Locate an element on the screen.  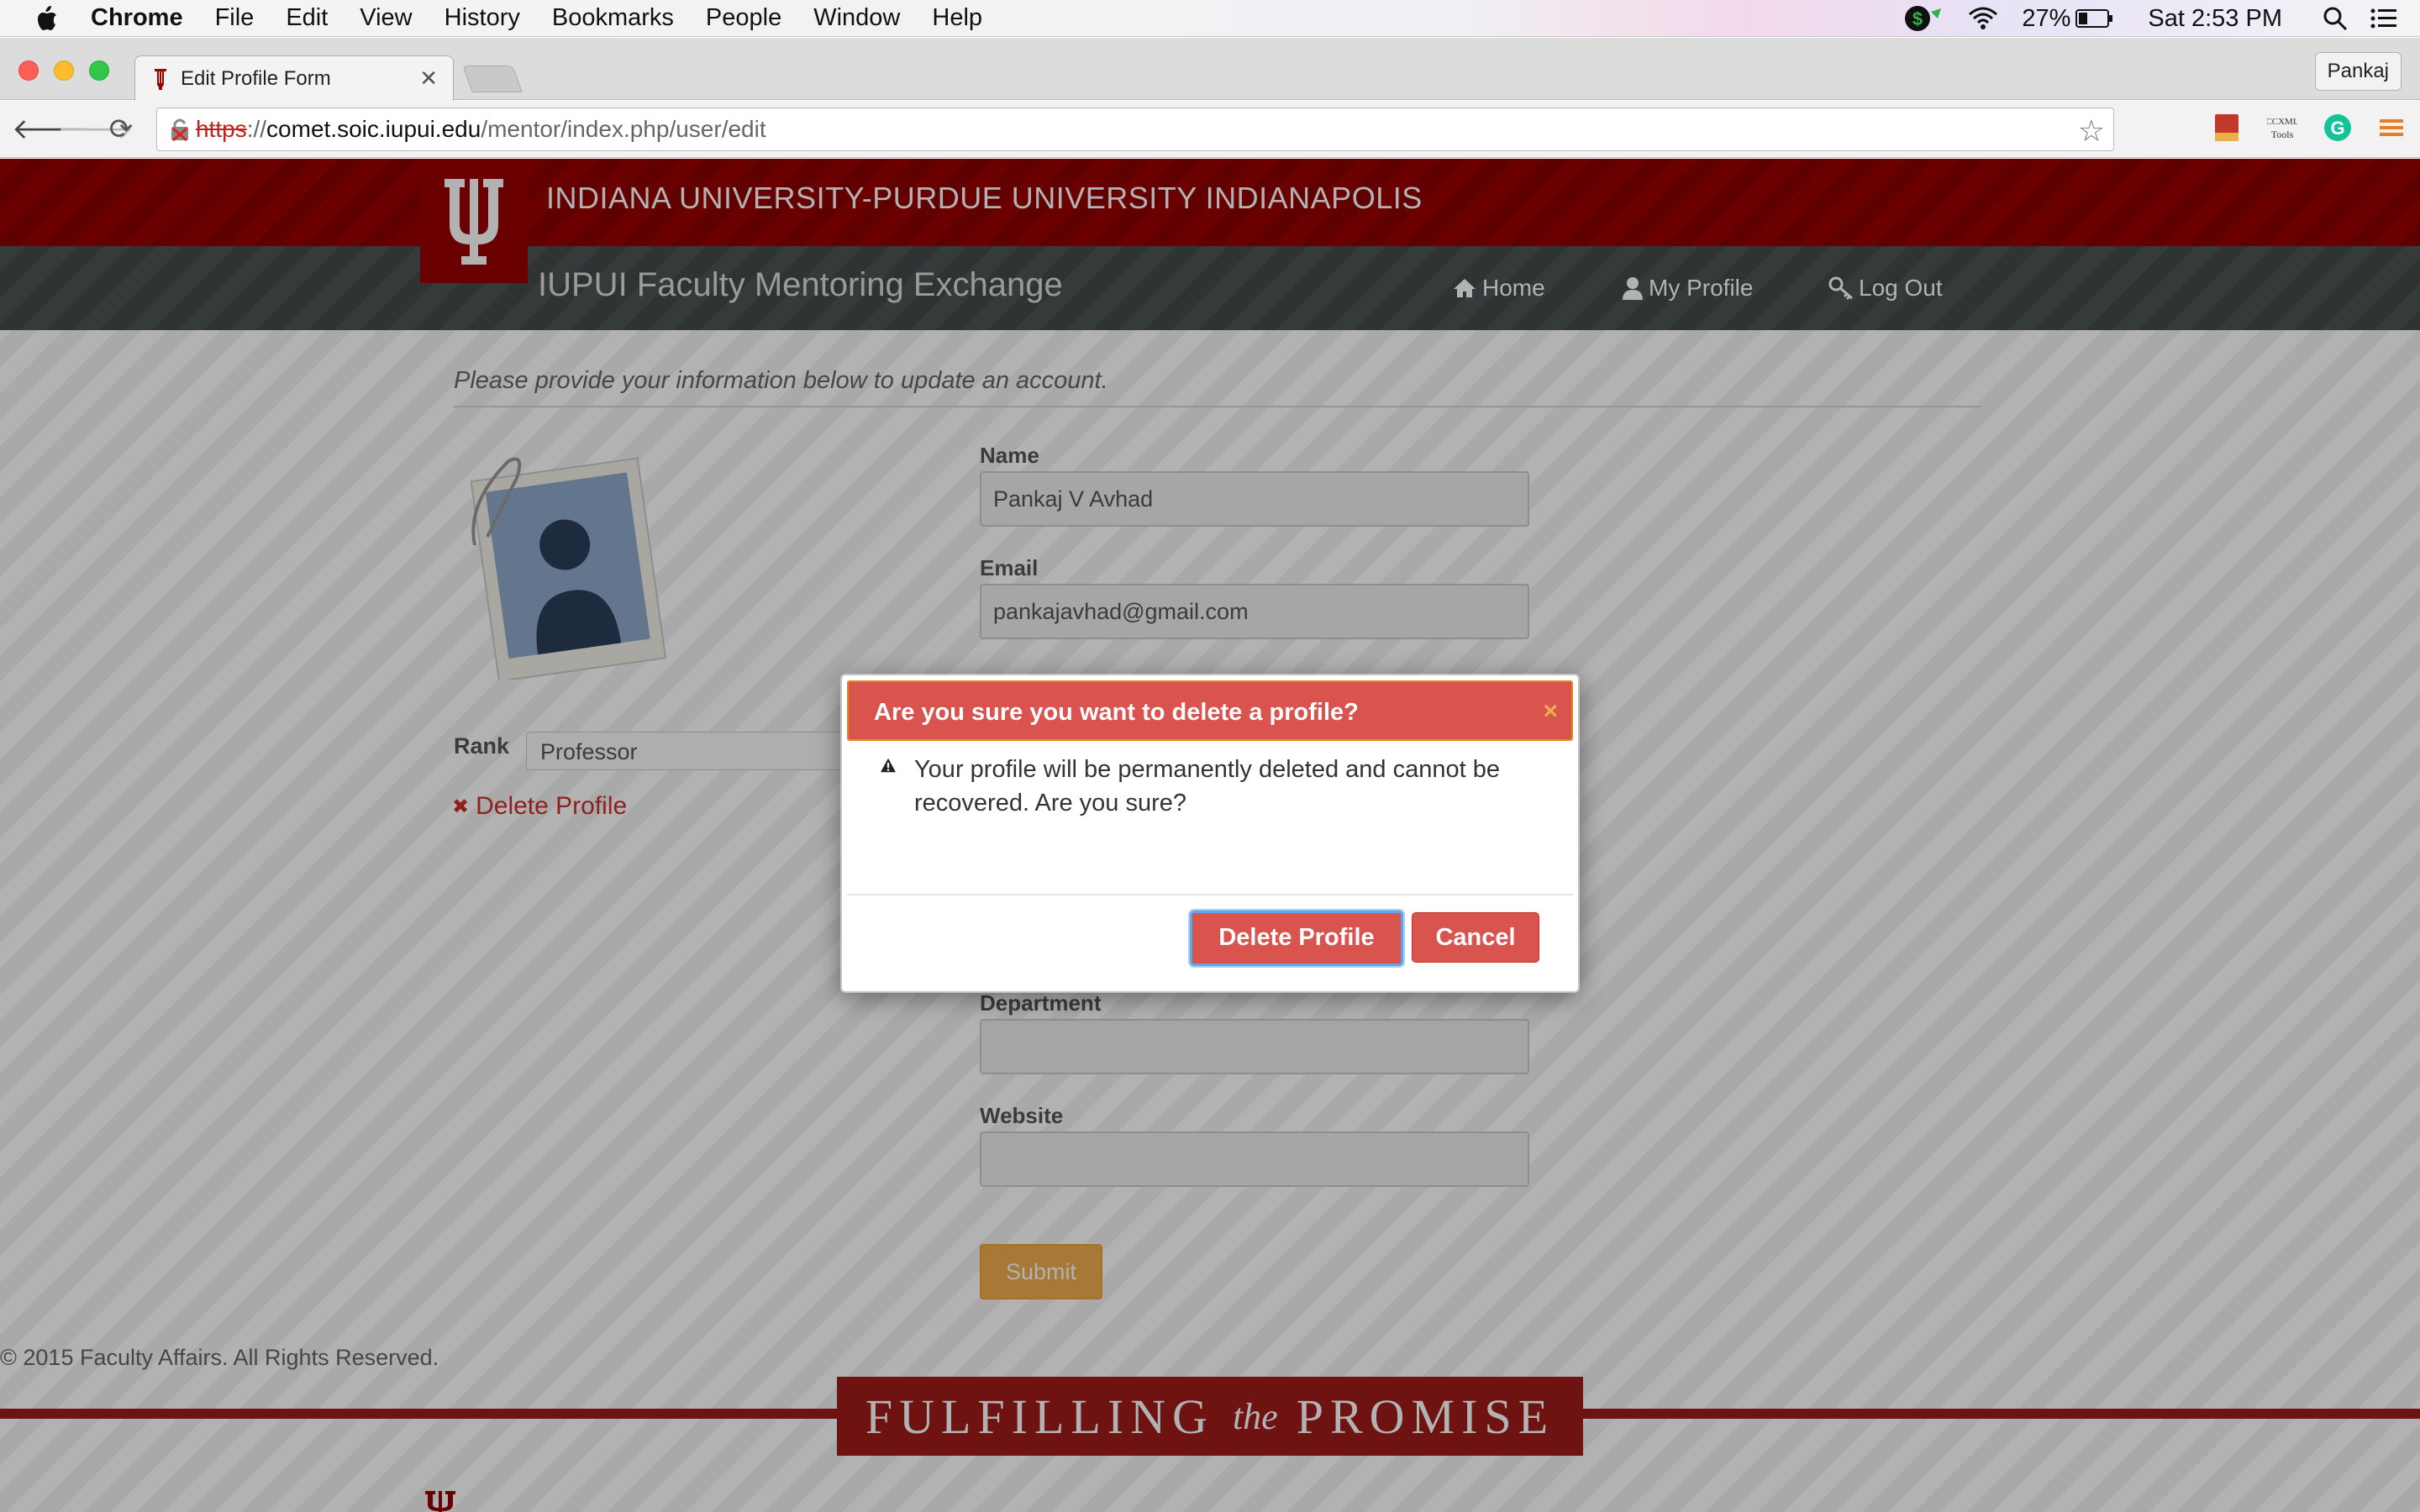
clock: Sat 2:53 PM is located at coordinates (2215, 19).